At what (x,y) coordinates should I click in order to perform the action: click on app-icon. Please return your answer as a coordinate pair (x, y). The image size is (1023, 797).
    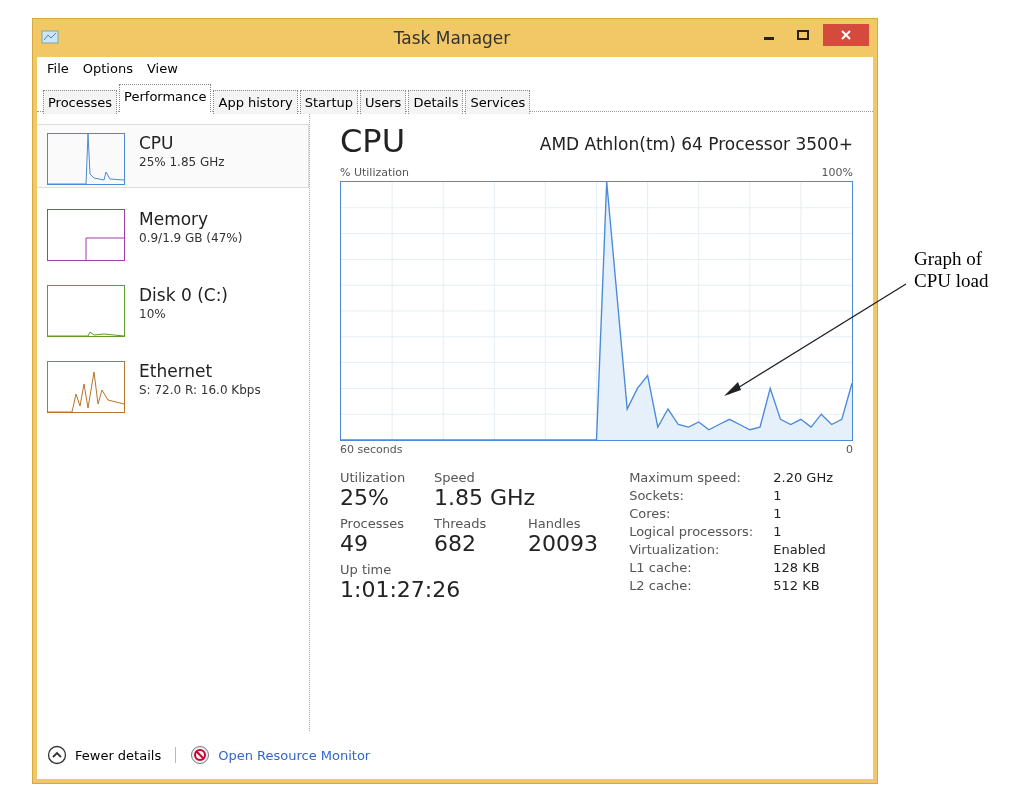
    Looking at the image, I should click on (50, 38).